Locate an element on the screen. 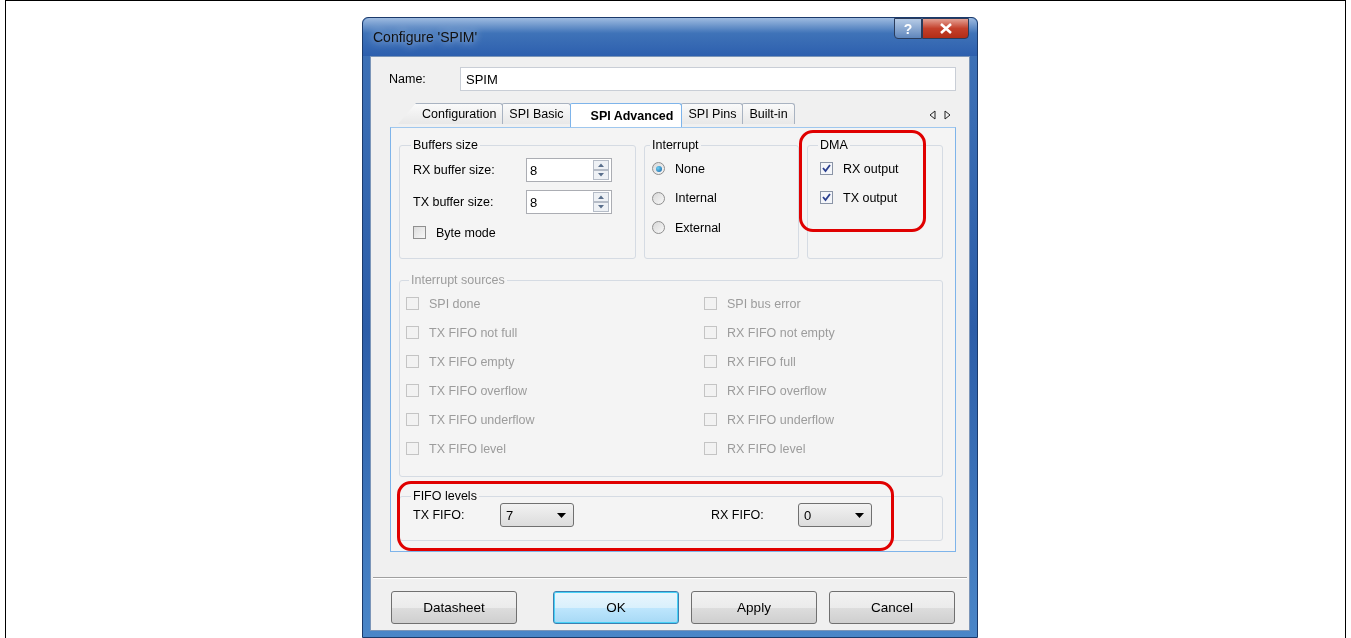  tab: Built-in is located at coordinates (768, 113).